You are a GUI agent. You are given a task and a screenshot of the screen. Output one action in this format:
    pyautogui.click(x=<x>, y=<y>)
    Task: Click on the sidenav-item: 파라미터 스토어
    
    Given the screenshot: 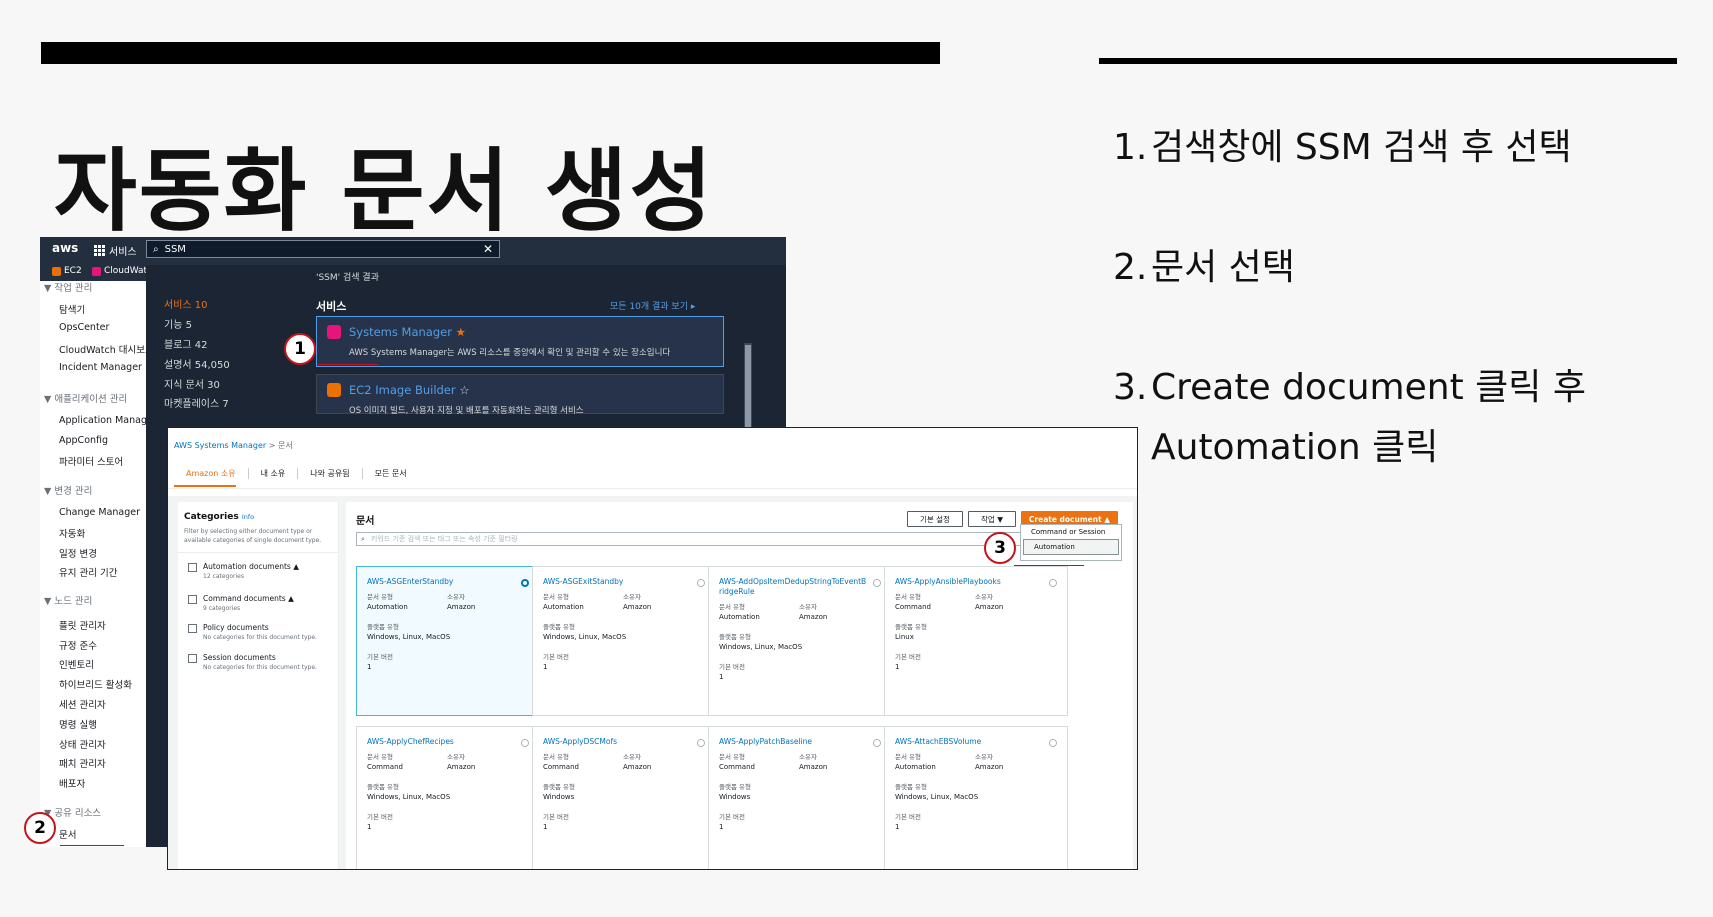 What is the action you would take?
    pyautogui.click(x=91, y=461)
    